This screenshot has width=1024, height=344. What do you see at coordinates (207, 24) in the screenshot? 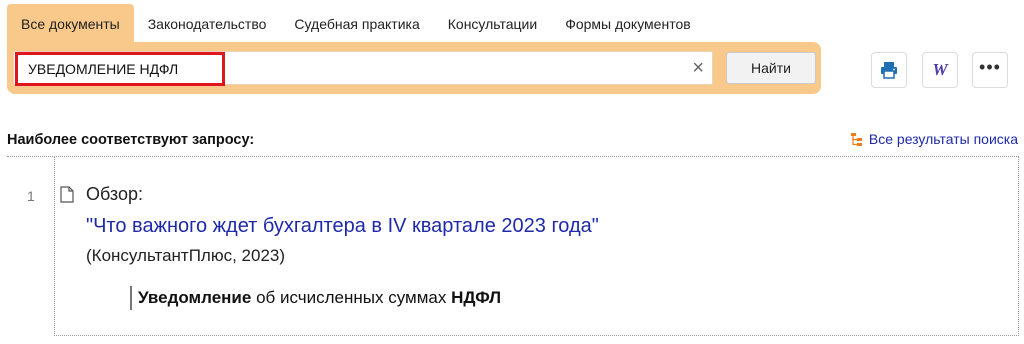
I see `tab-legislation: Законодательство` at bounding box center [207, 24].